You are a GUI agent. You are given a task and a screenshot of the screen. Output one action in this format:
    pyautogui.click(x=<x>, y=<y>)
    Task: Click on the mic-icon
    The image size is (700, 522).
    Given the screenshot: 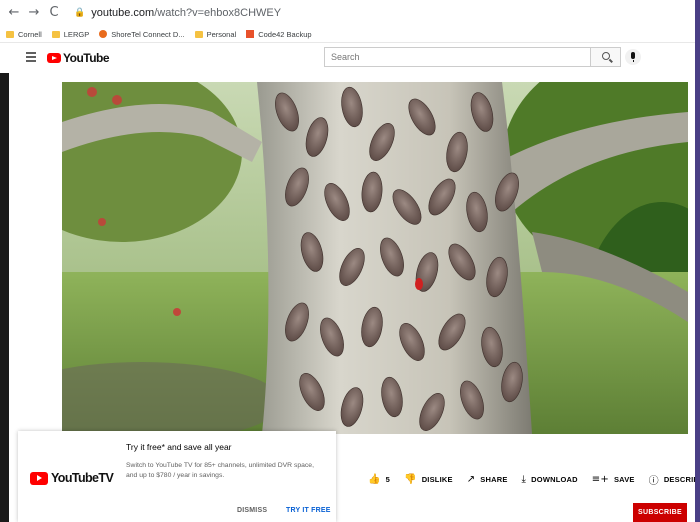 What is the action you would take?
    pyautogui.click(x=633, y=55)
    